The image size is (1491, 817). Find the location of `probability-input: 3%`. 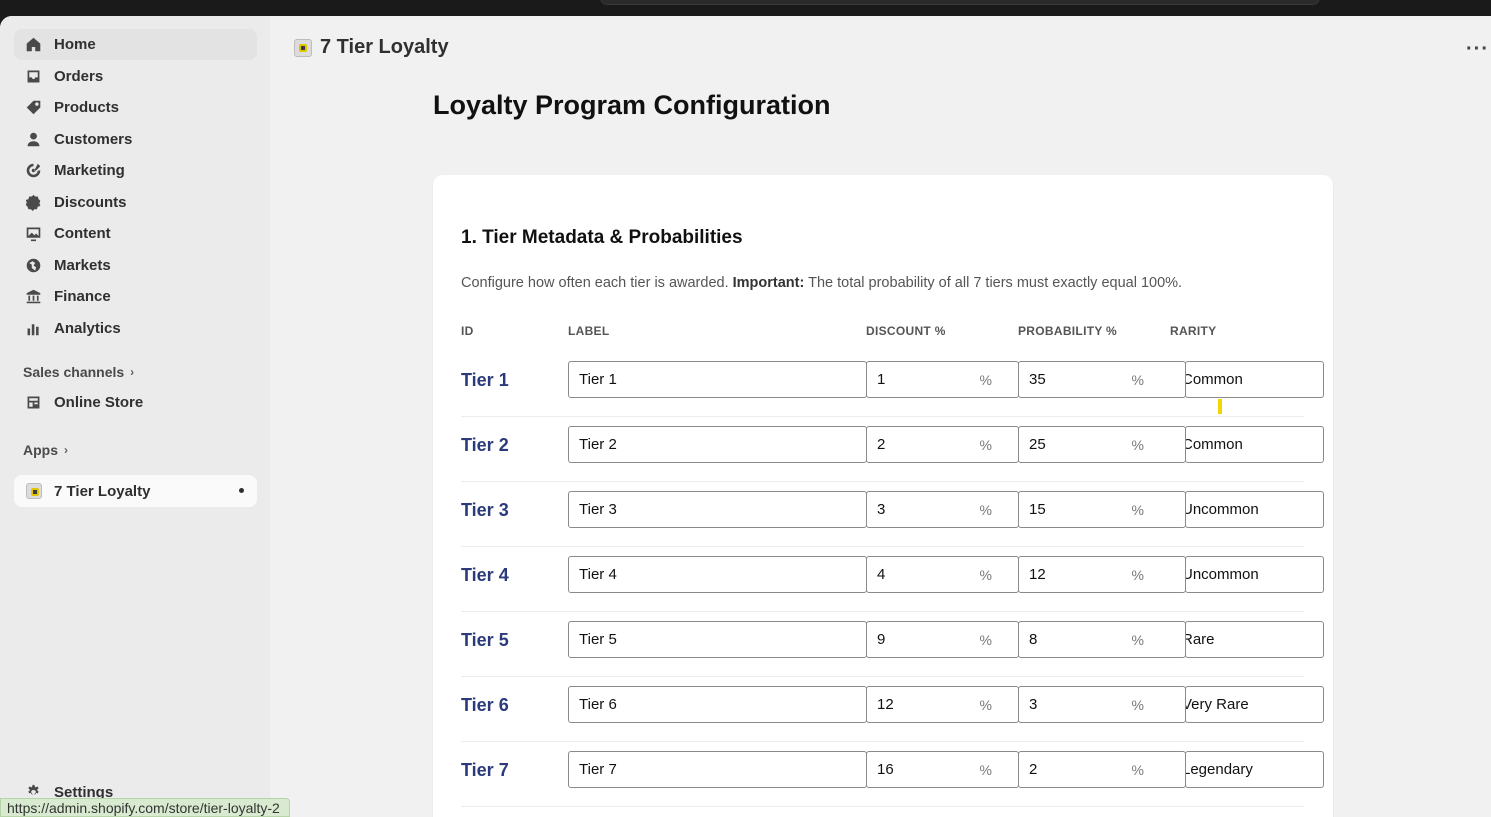

probability-input: 3% is located at coordinates (1102, 704).